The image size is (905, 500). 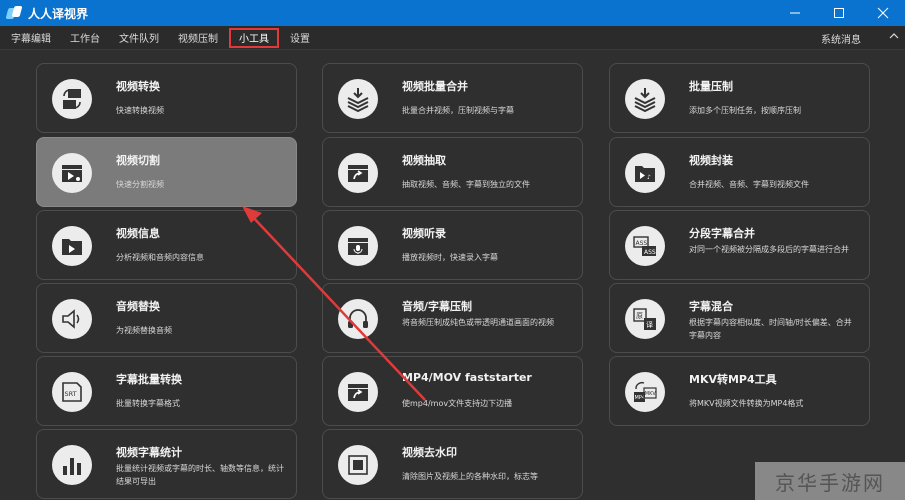 I want to click on tool-card-video-transcribe: 视频听录 播放视频时，快速录入字幕, so click(x=452, y=245).